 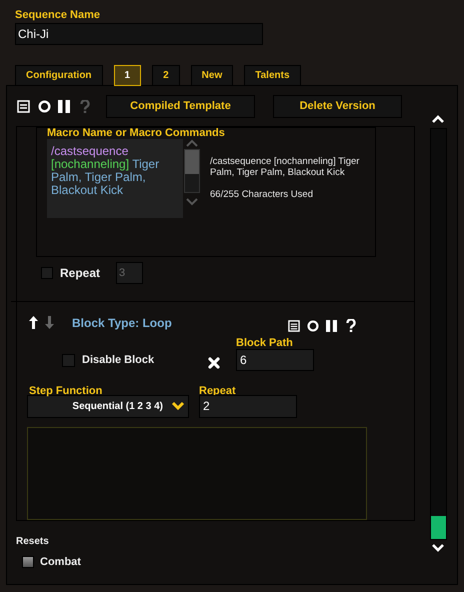 I want to click on macro-text-area: /castsequence [nochanneling] Tiger Palm, Tiger Palm, Blackout Kick, so click(x=115, y=178).